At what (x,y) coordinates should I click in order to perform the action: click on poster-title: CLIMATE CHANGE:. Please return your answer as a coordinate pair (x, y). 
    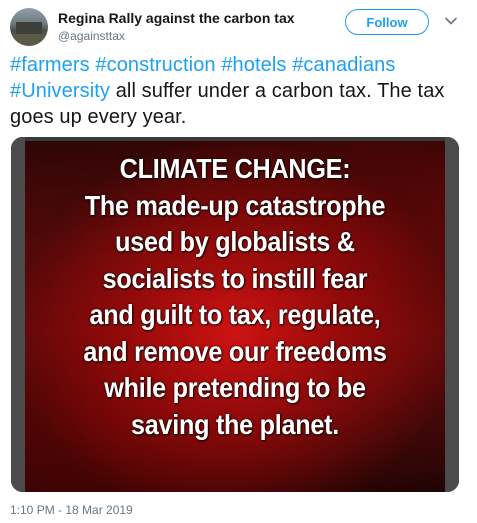
    Looking at the image, I should click on (235, 168).